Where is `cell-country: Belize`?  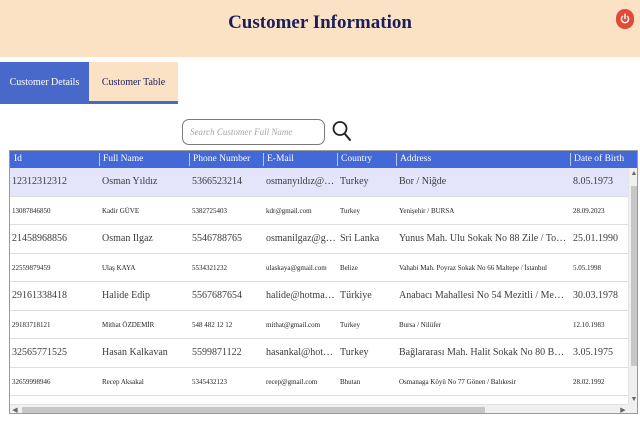
cell-country: Belize is located at coordinates (367, 268).